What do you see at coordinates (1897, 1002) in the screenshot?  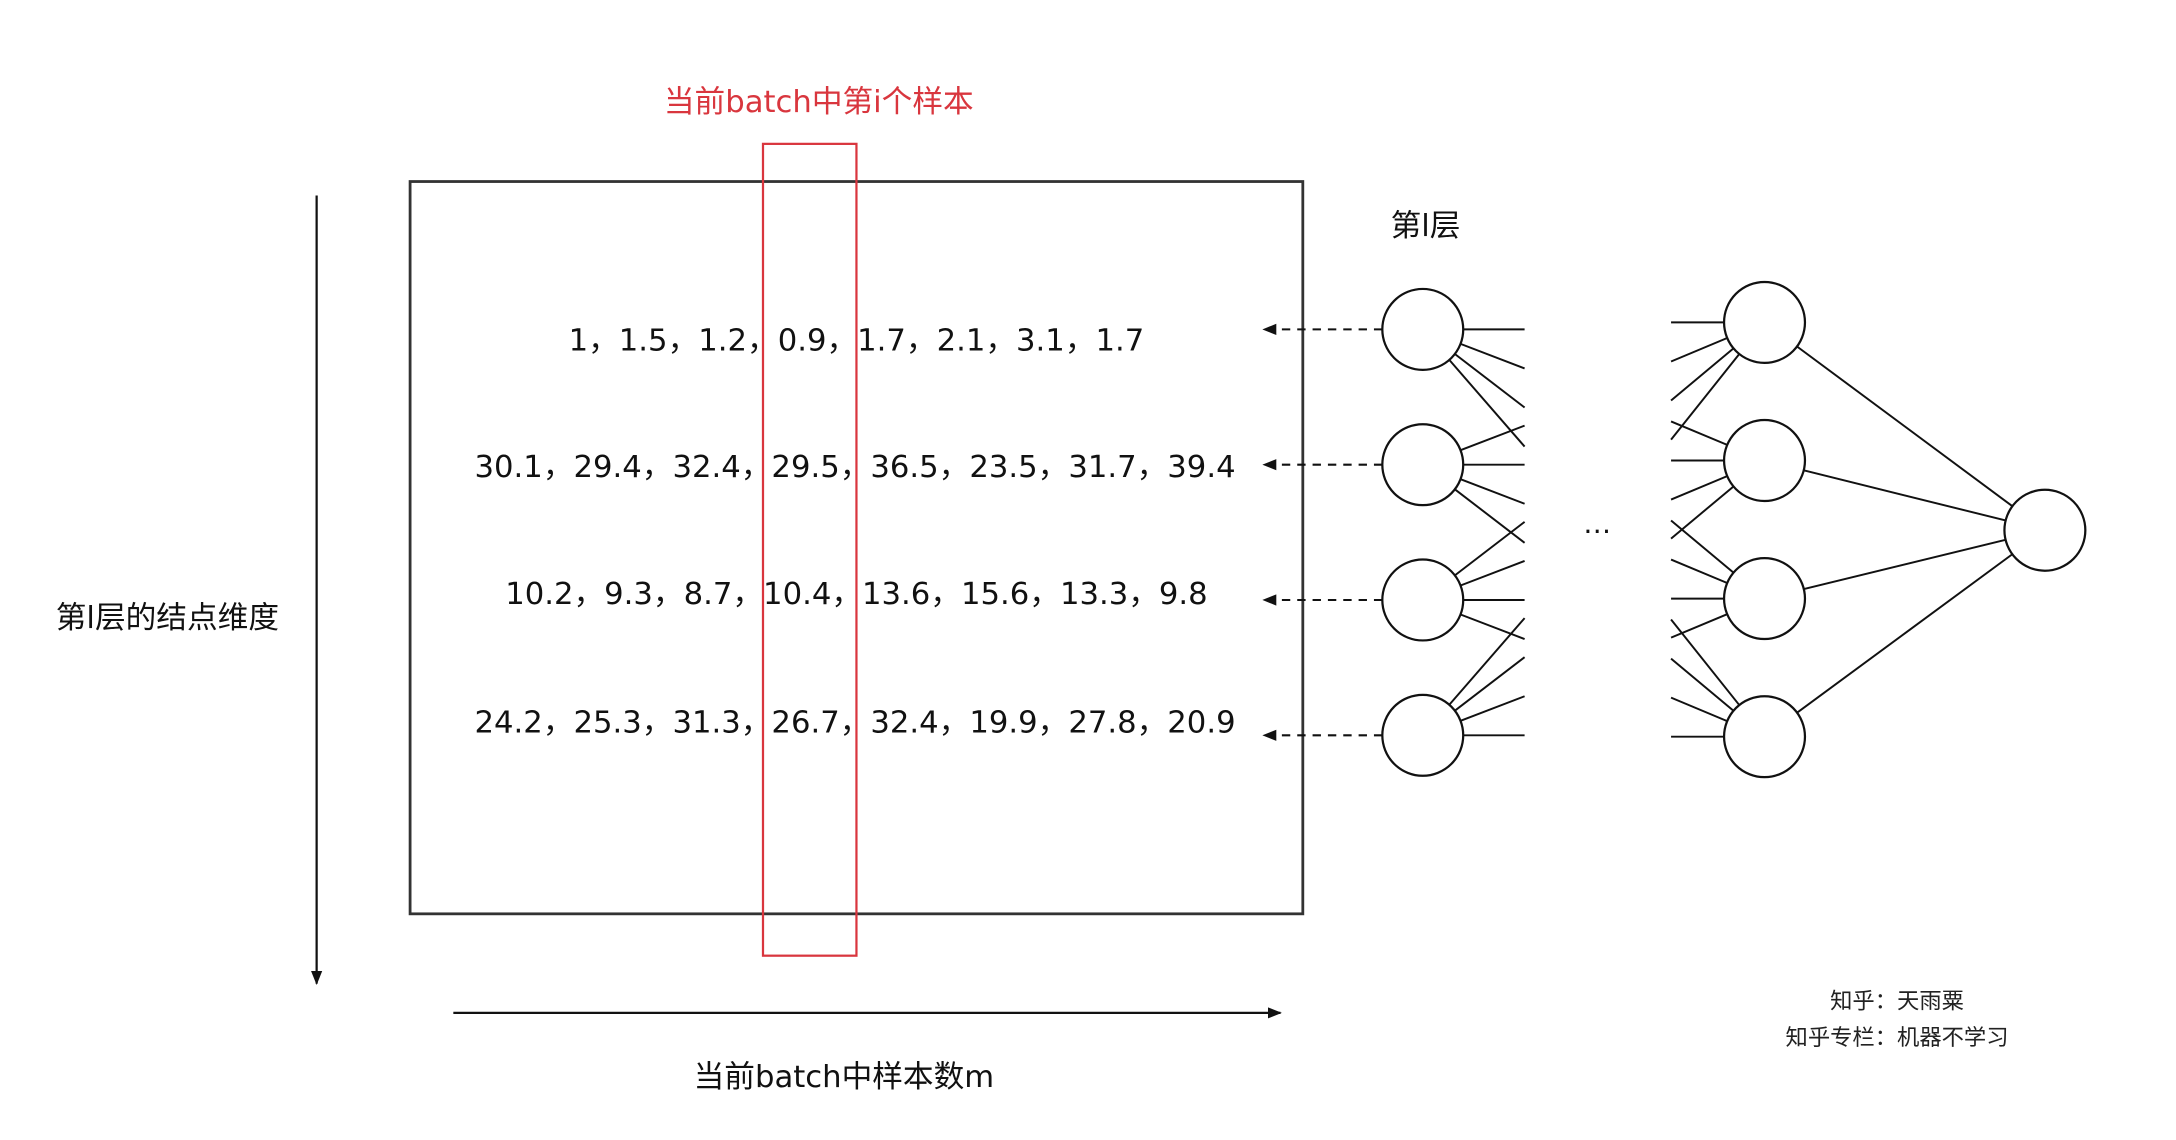 I see `credit-author: 知乎：天雨粟` at bounding box center [1897, 1002].